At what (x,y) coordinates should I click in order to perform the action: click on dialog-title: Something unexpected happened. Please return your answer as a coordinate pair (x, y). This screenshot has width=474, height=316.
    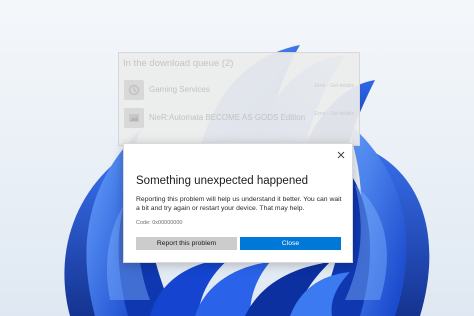
    Looking at the image, I should click on (222, 181).